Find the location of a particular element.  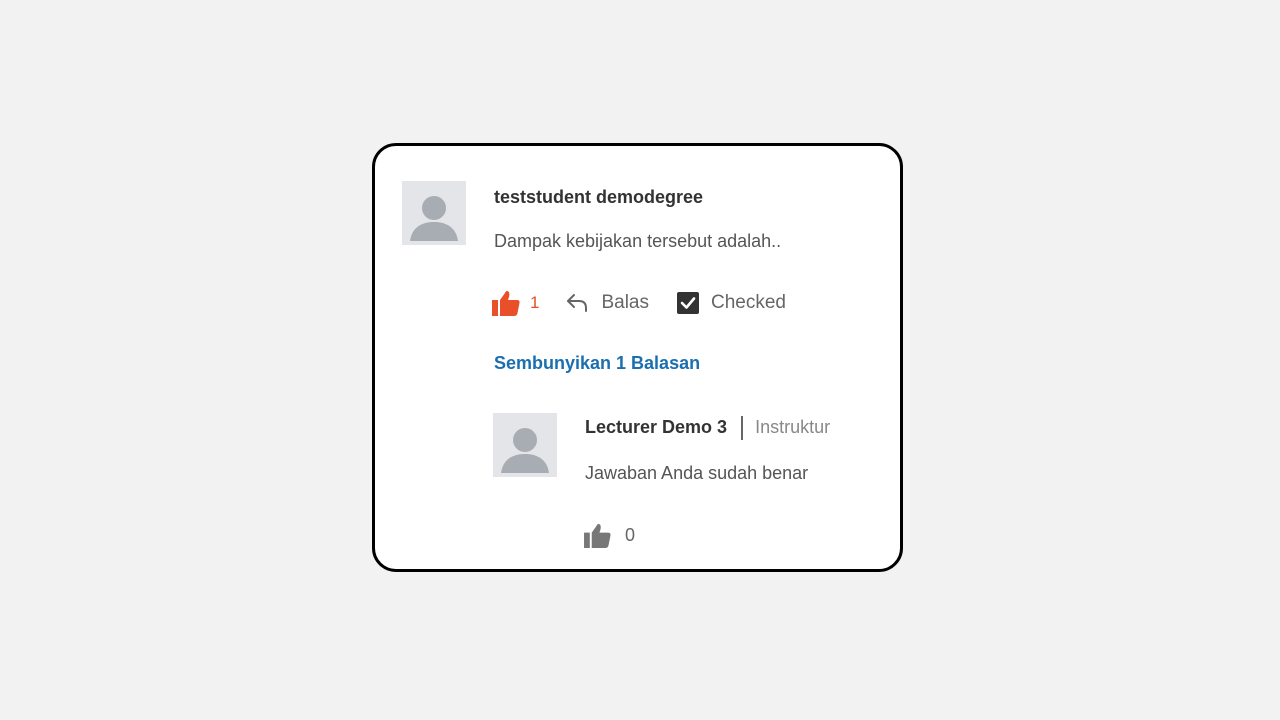

thumbs-up-gray-icon is located at coordinates (597, 535).